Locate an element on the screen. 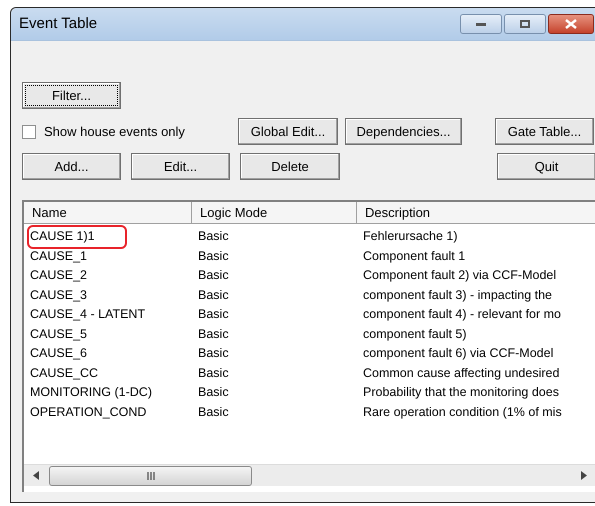  table-cell-text: component fault 3) - impacting the is located at coordinates (457, 295).